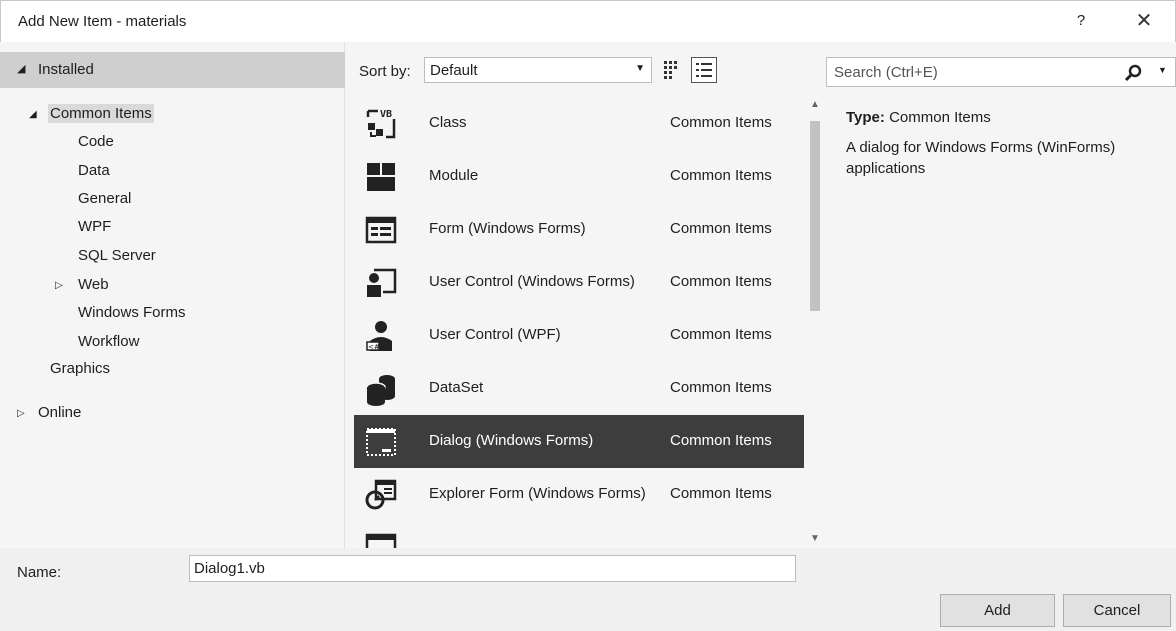  I want to click on type-value: Common Items, so click(940, 117).